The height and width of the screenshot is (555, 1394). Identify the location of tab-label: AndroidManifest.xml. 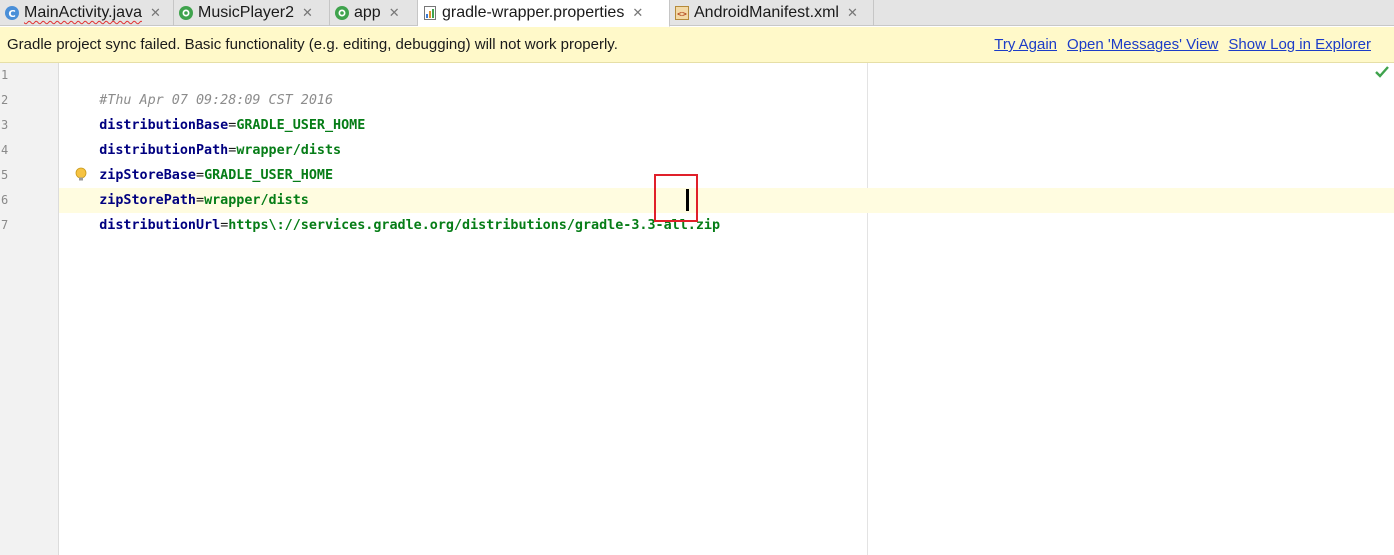
(766, 12).